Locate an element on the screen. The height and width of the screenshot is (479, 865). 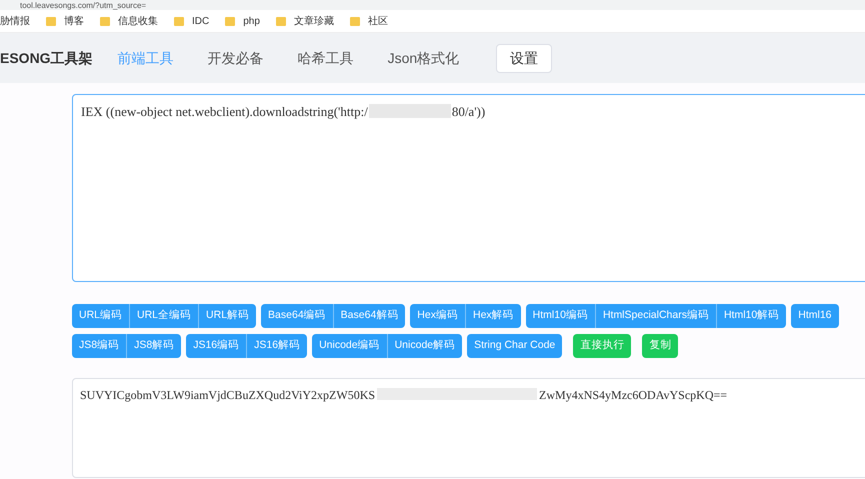
bookmark-label: php is located at coordinates (251, 21).